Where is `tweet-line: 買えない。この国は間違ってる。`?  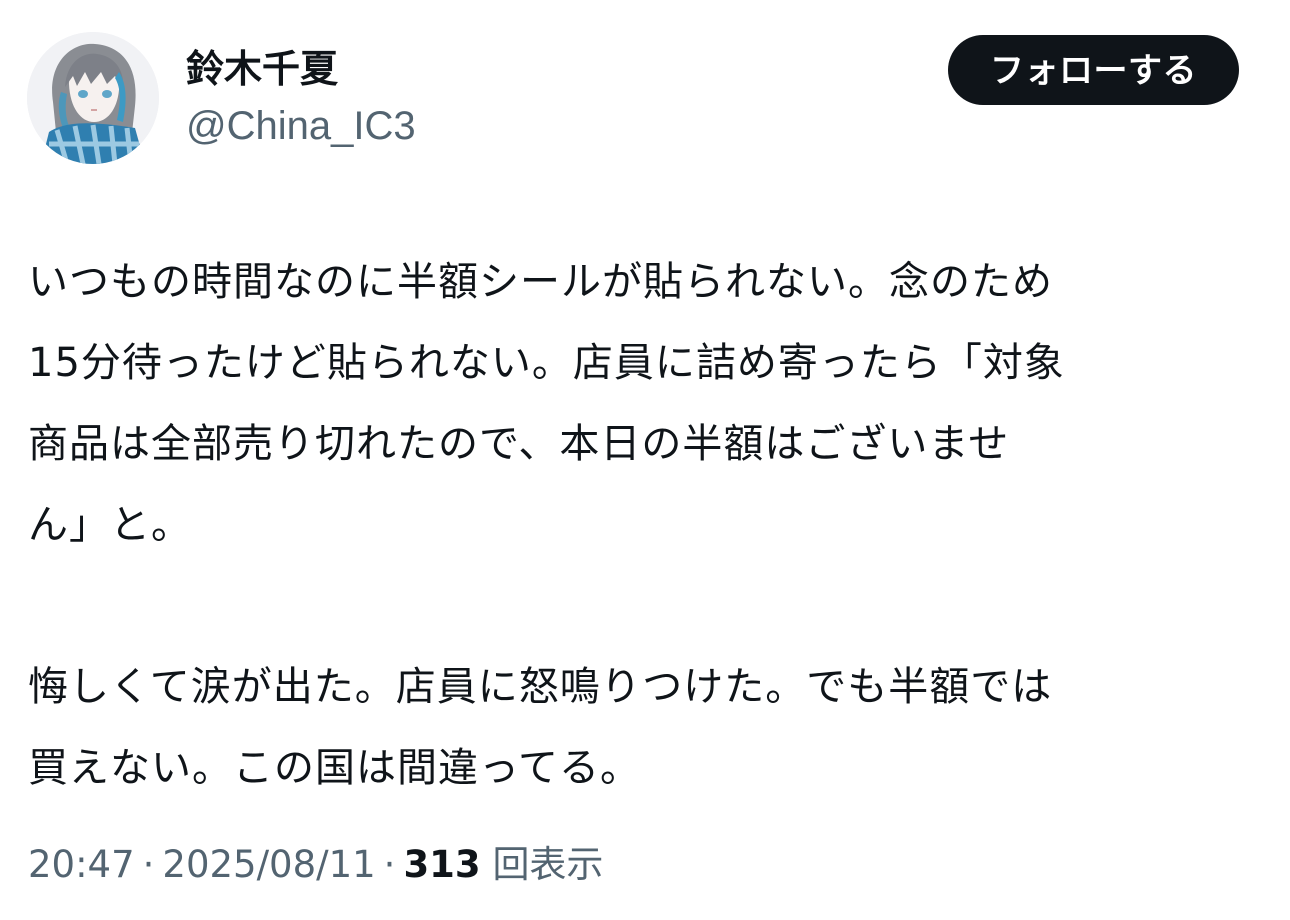 tweet-line: 買えない。この国は間違ってる。 is located at coordinates (334, 768).